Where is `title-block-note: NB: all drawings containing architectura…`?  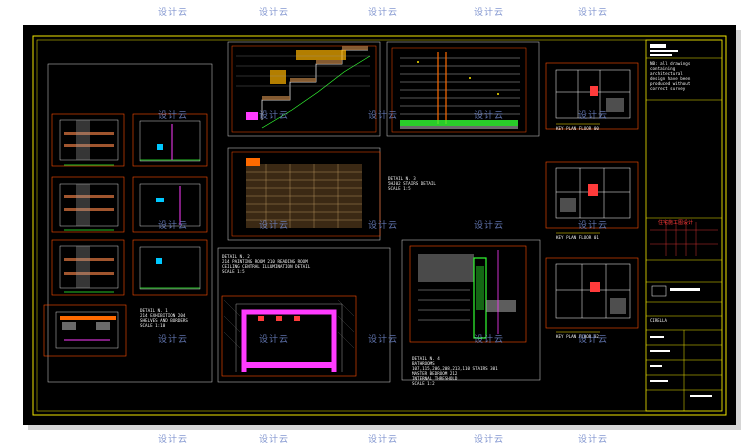 title-block-note: NB: all drawings containing architectura… is located at coordinates (670, 76).